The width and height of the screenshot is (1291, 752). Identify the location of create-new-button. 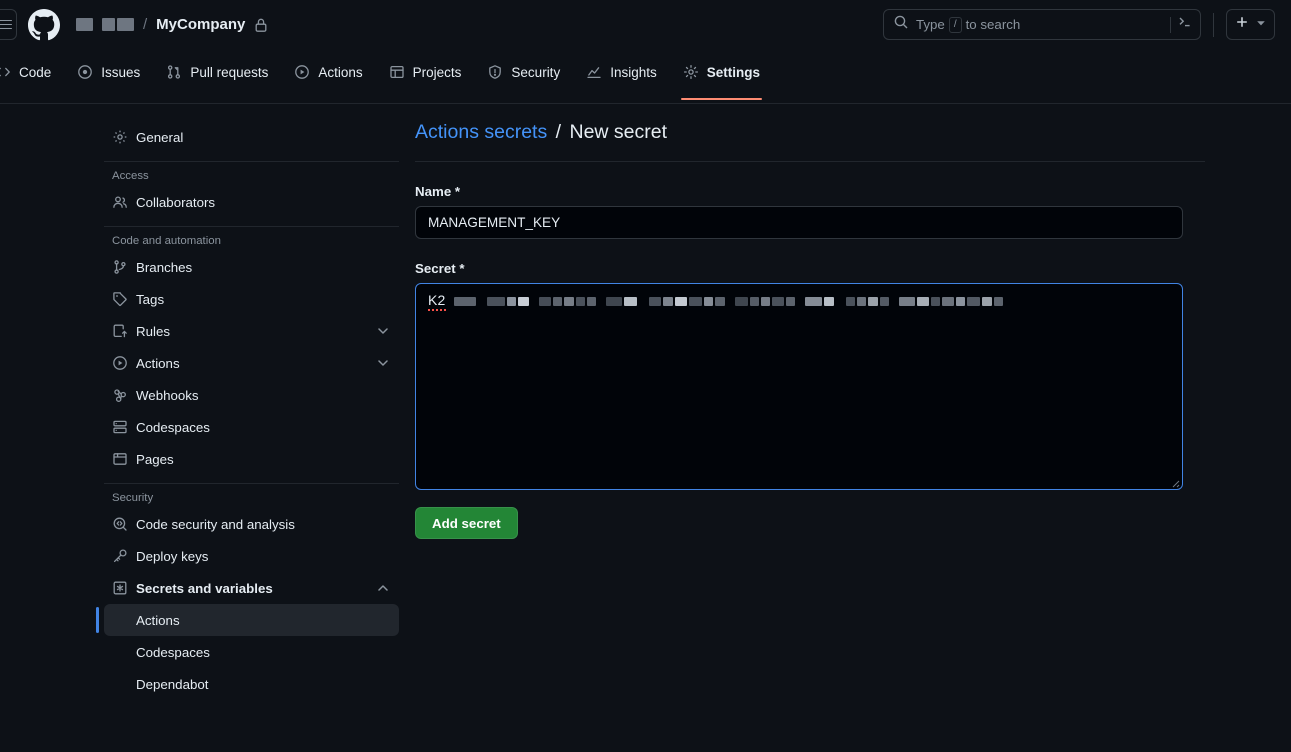
(1250, 24).